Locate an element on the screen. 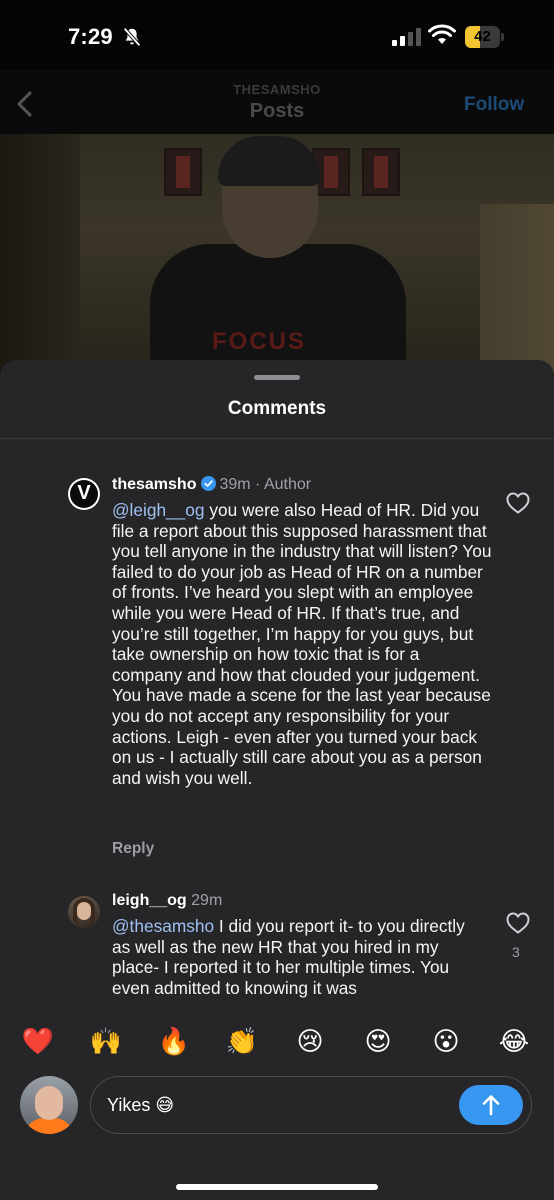 Image resolution: width=554 pixels, height=1200 pixels. comment-time: 29m is located at coordinates (207, 900).